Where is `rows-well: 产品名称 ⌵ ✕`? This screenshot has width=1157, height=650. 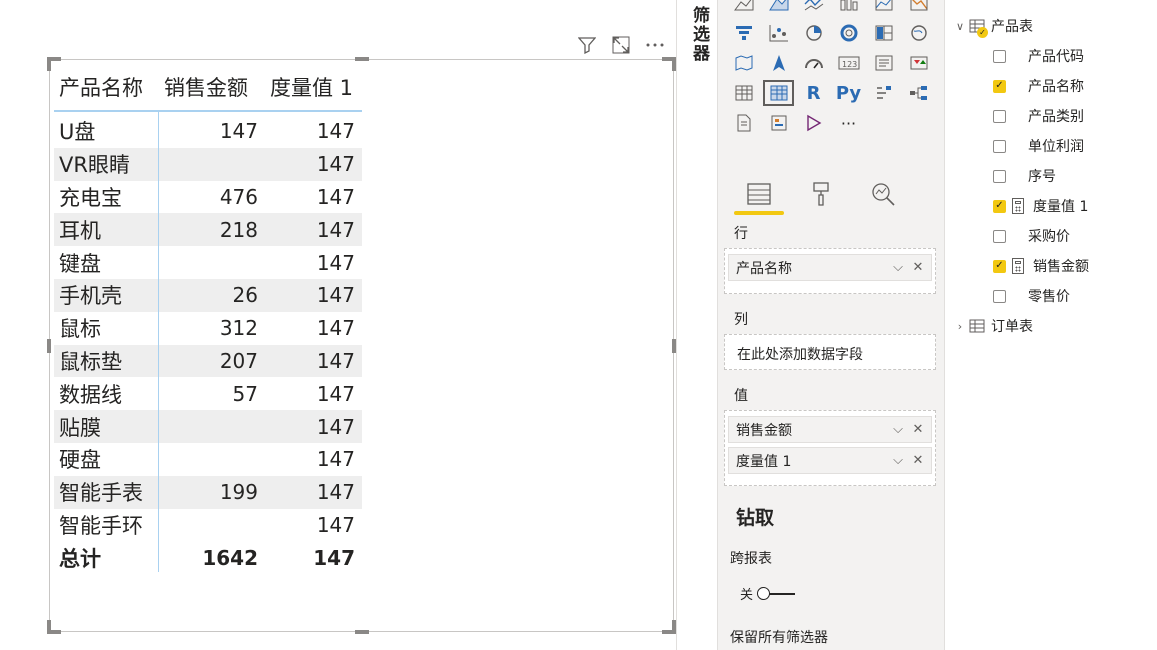 rows-well: 产品名称 ⌵ ✕ is located at coordinates (830, 271).